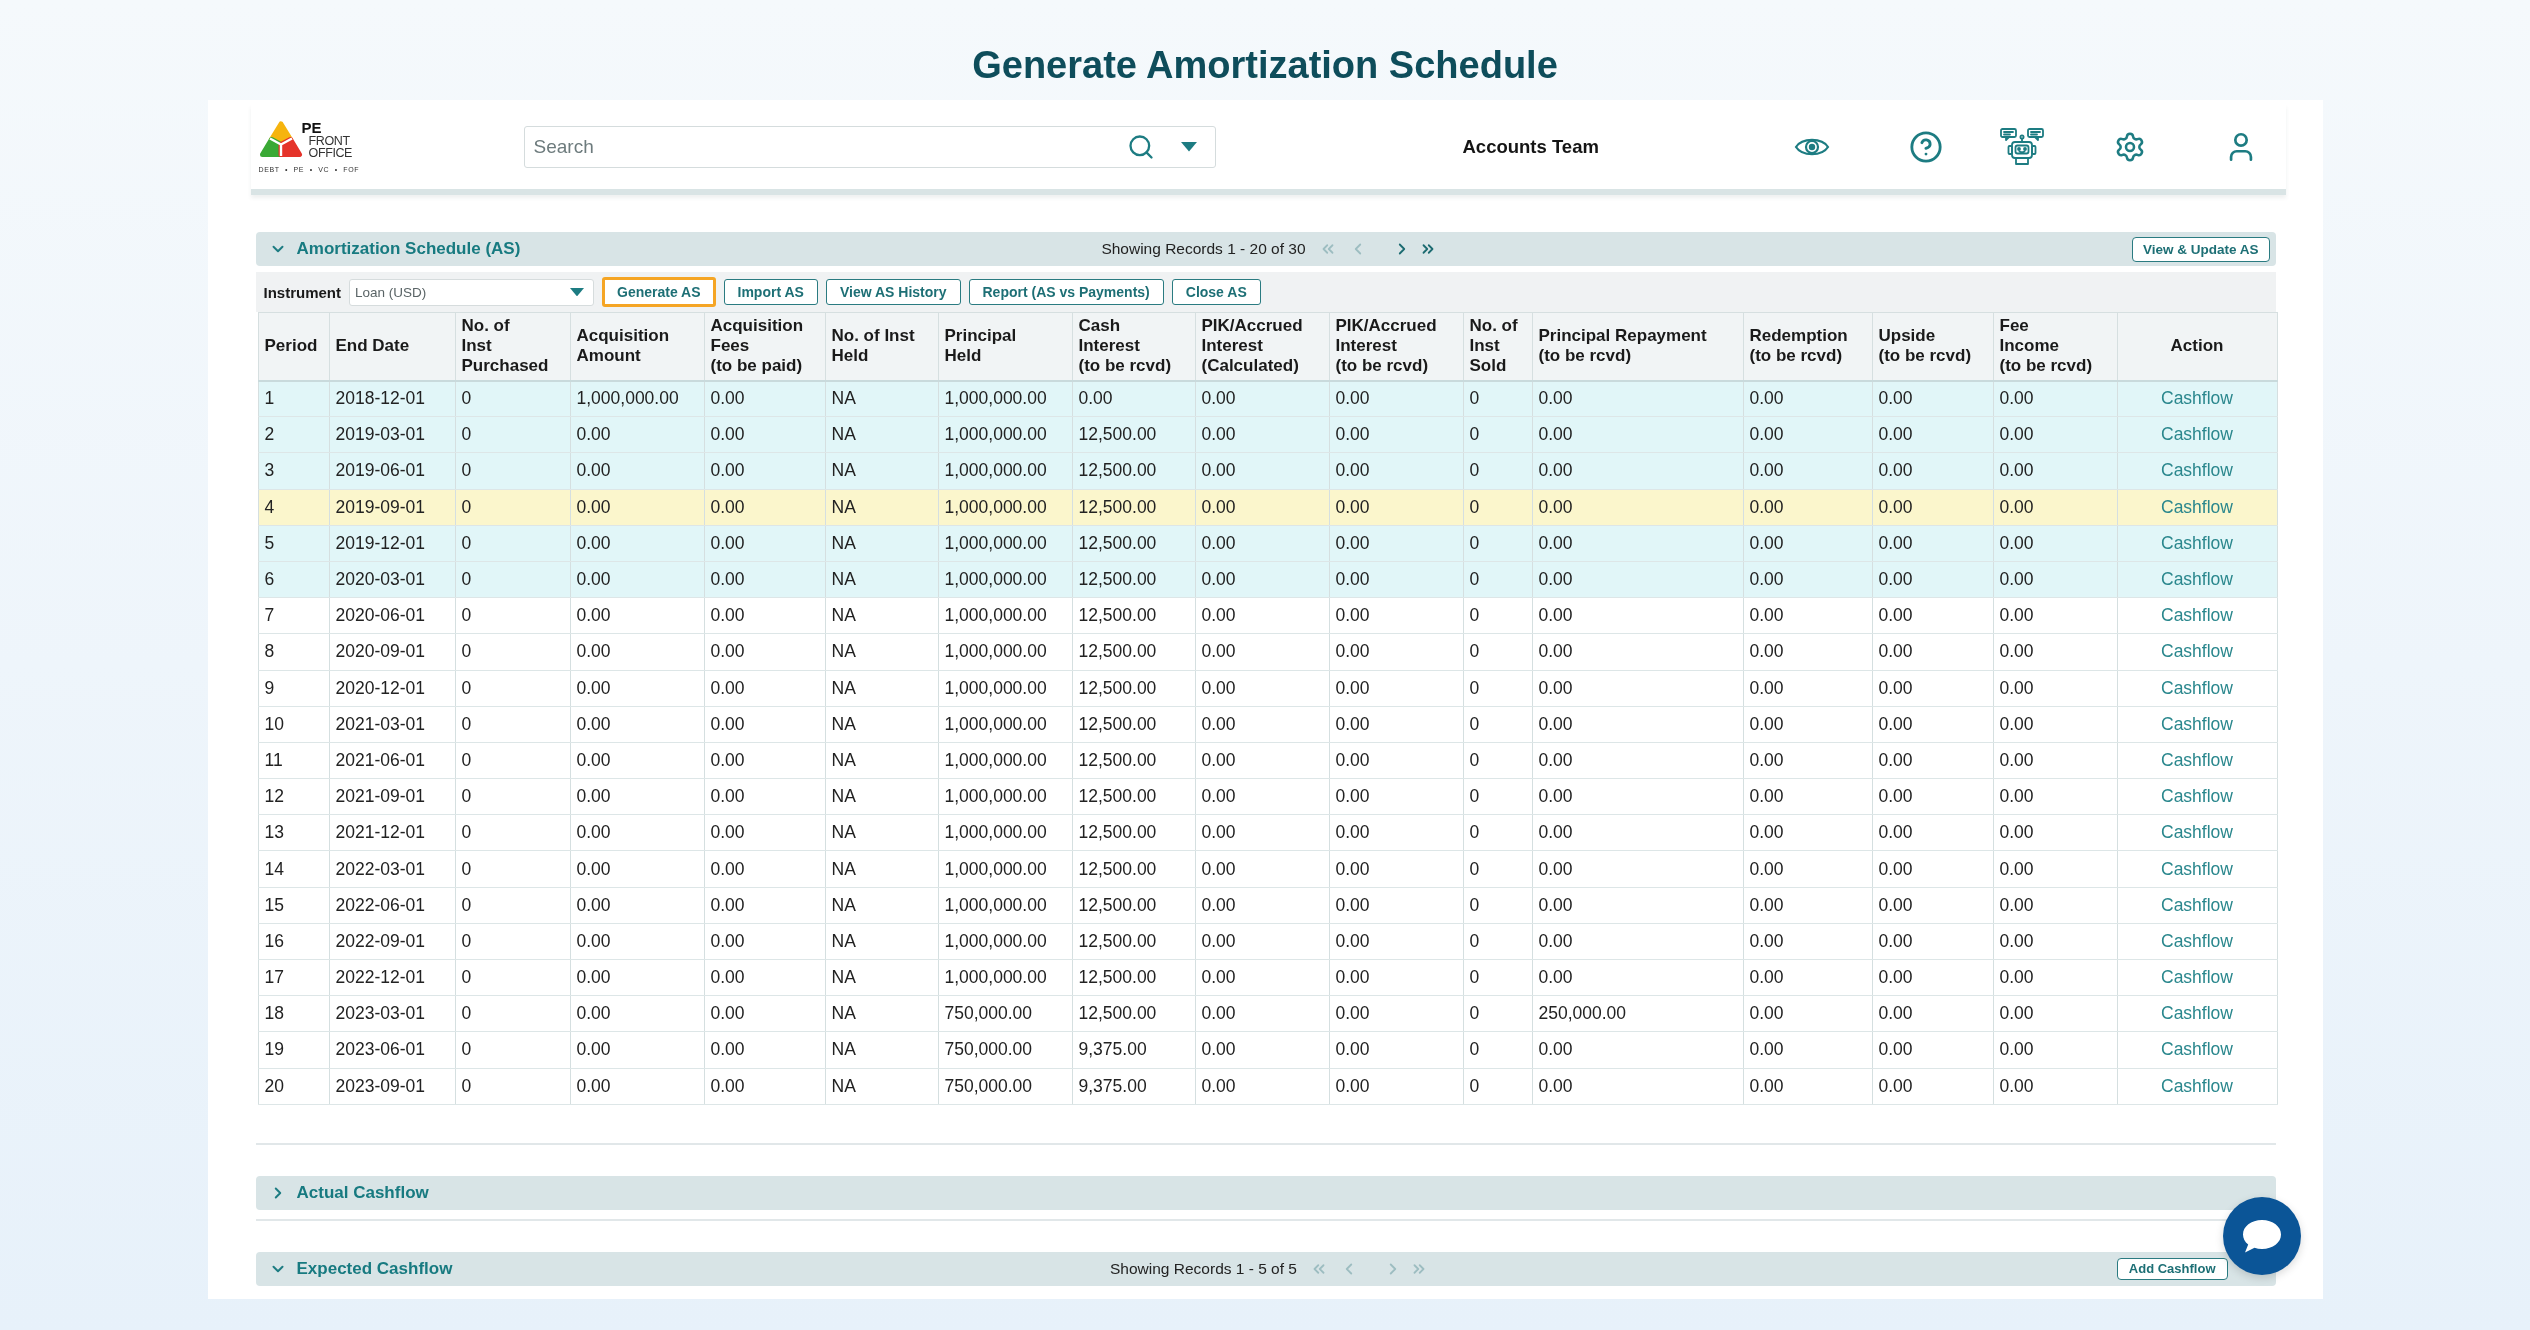 This screenshot has height=1330, width=2530. Describe the element at coordinates (1637, 1013) in the screenshot. I see `table-cell: 250,000.00` at that location.